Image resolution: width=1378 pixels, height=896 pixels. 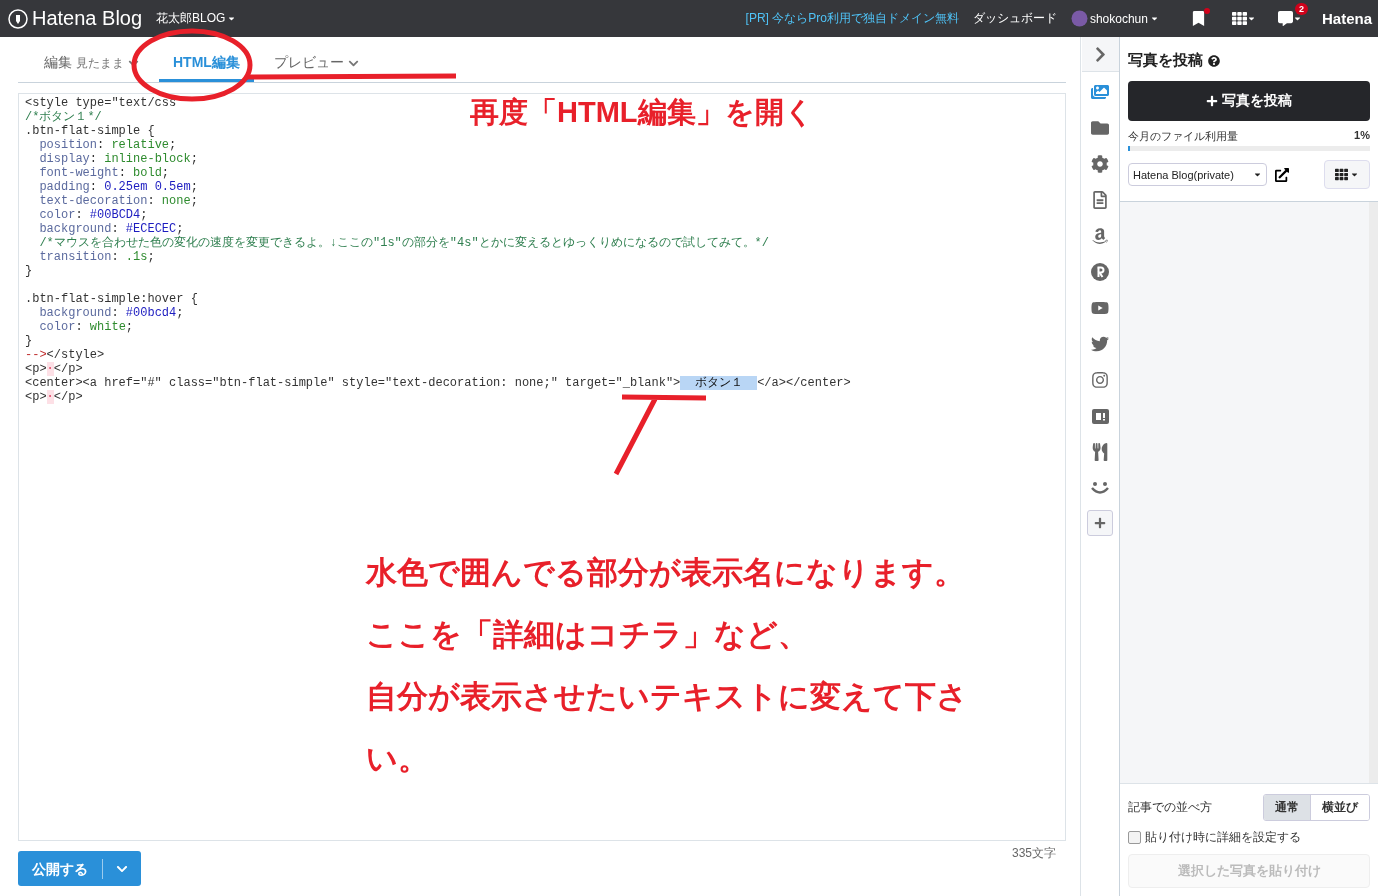 What do you see at coordinates (1170, 807) in the screenshot?
I see `order-label: 記事での並べ方` at bounding box center [1170, 807].